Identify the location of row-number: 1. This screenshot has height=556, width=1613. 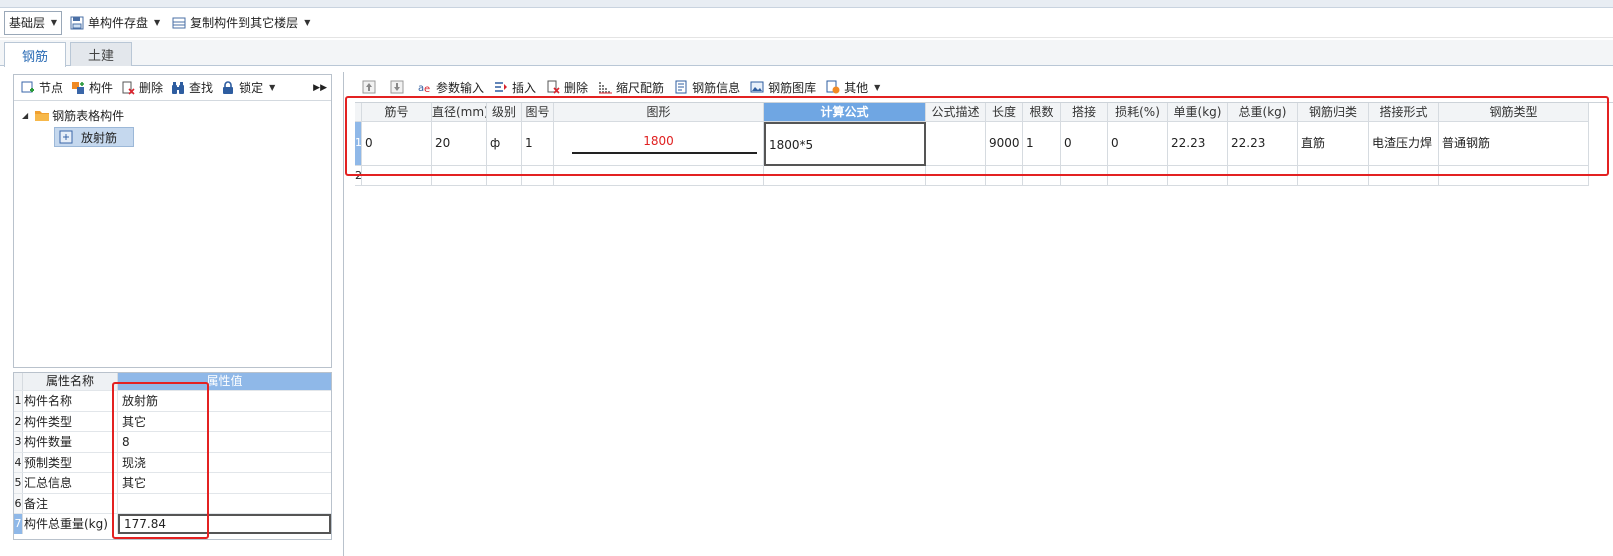
(358, 144).